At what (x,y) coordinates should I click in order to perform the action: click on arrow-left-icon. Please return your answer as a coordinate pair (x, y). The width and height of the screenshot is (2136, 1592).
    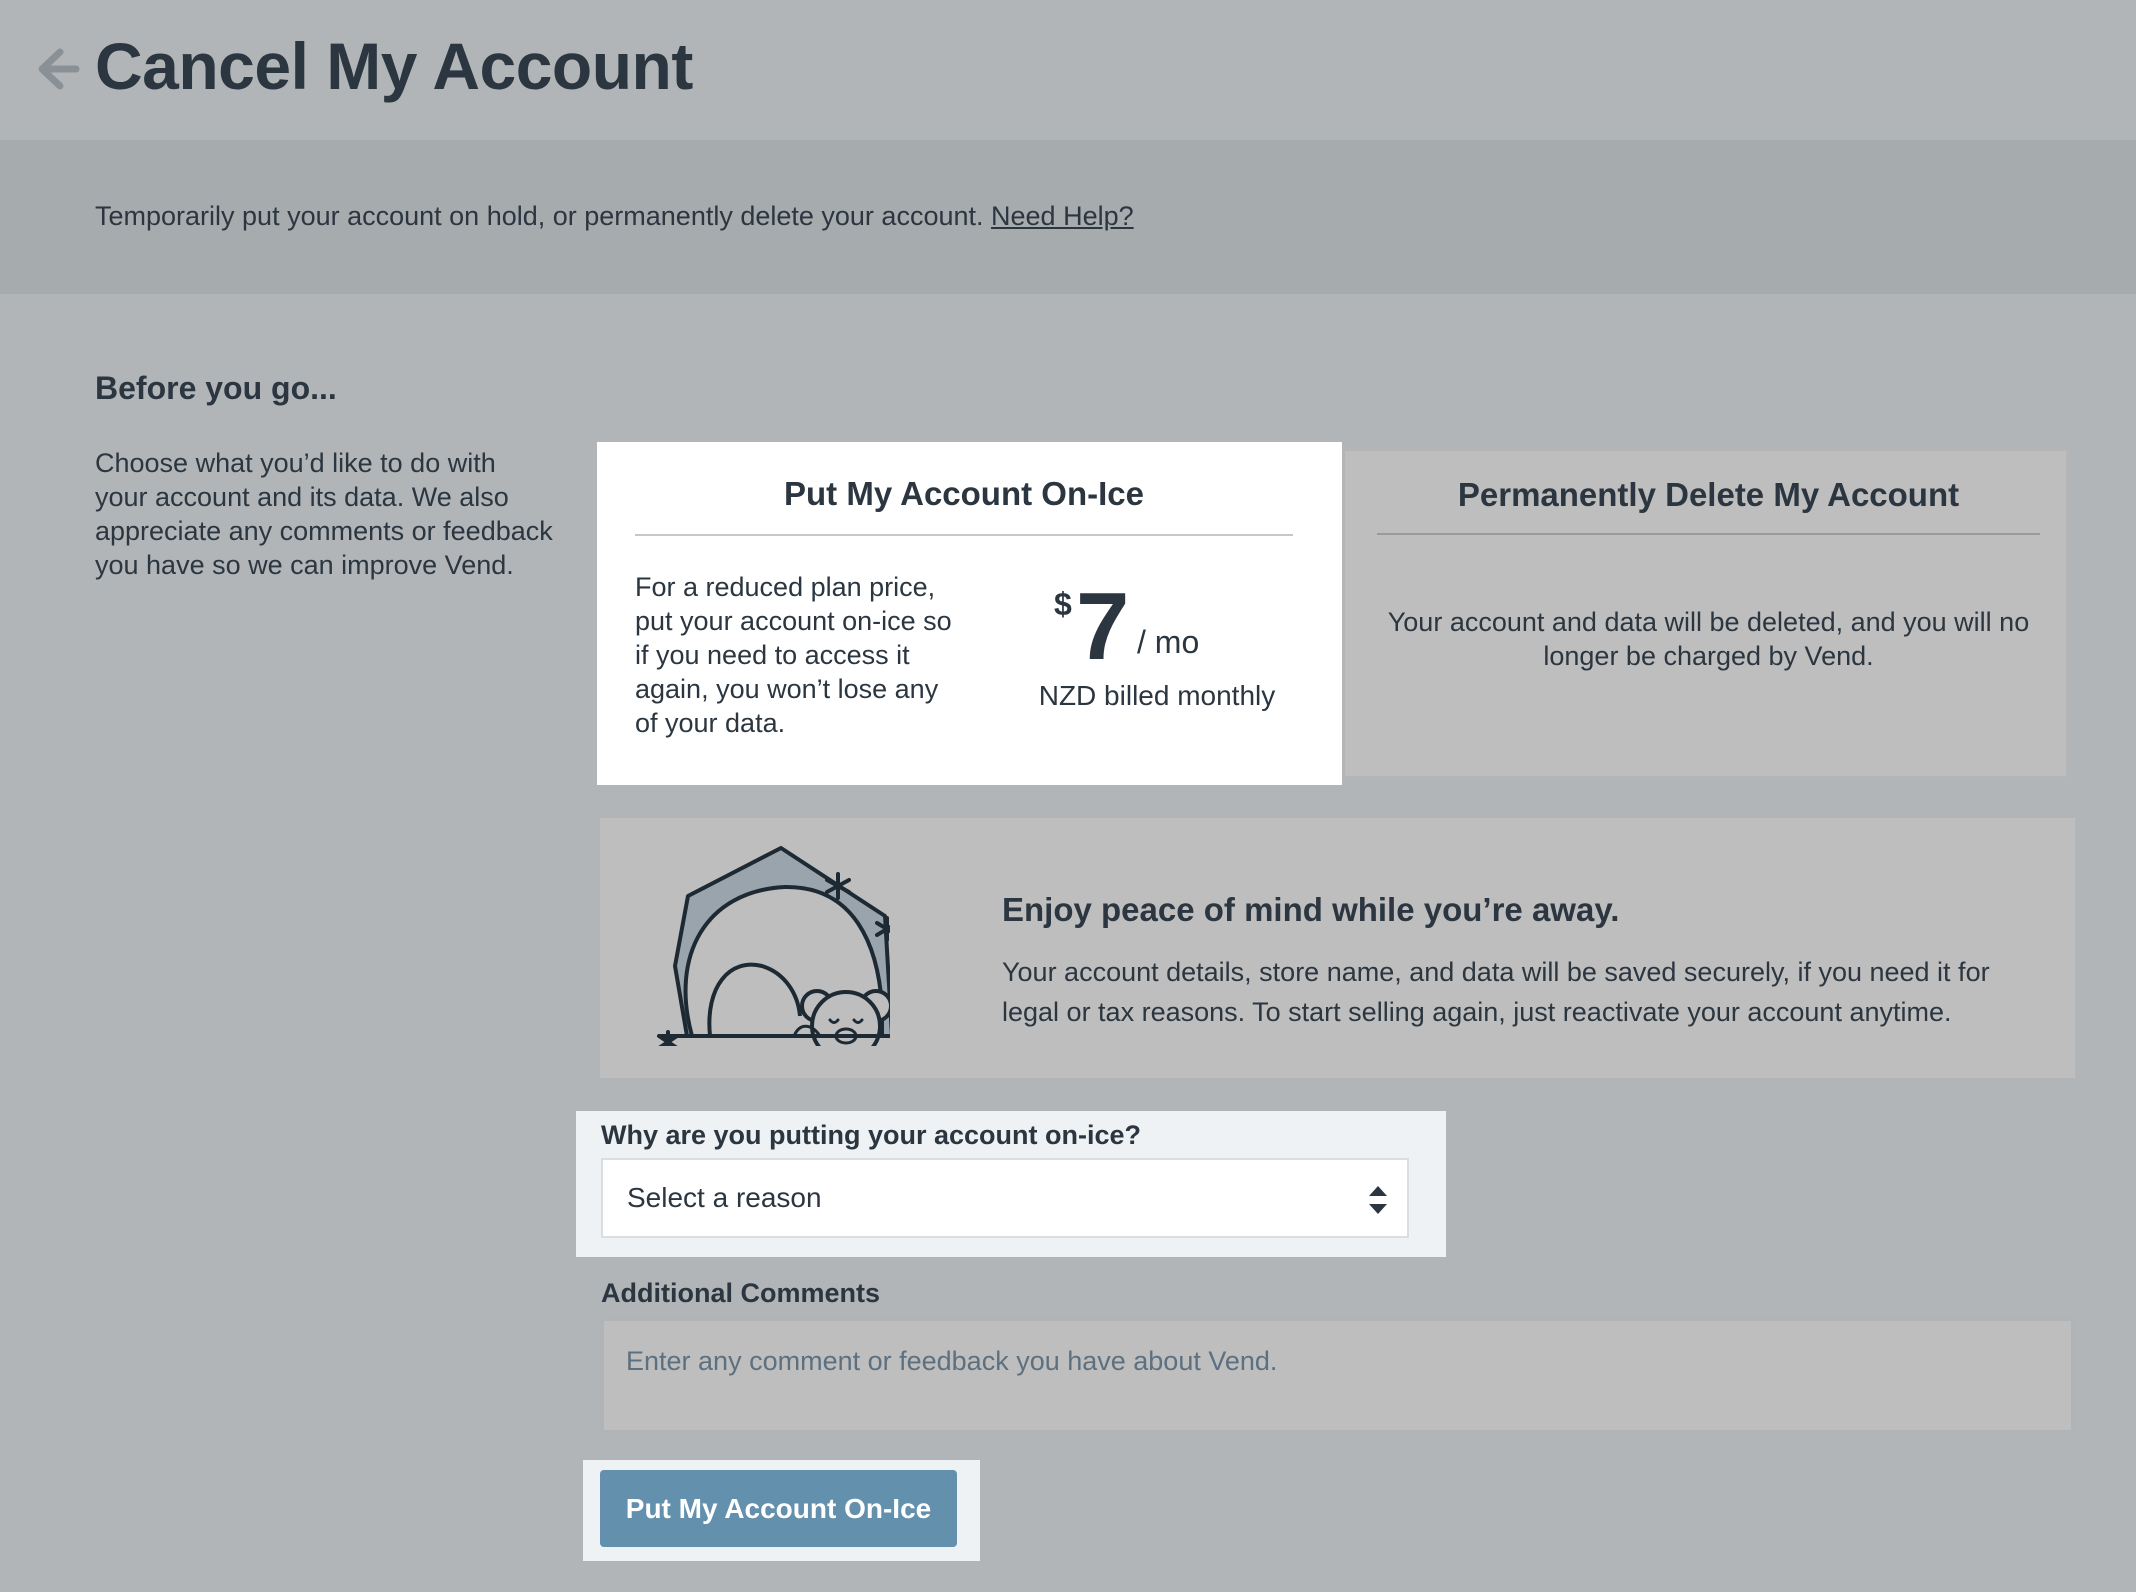
    Looking at the image, I should click on (58, 69).